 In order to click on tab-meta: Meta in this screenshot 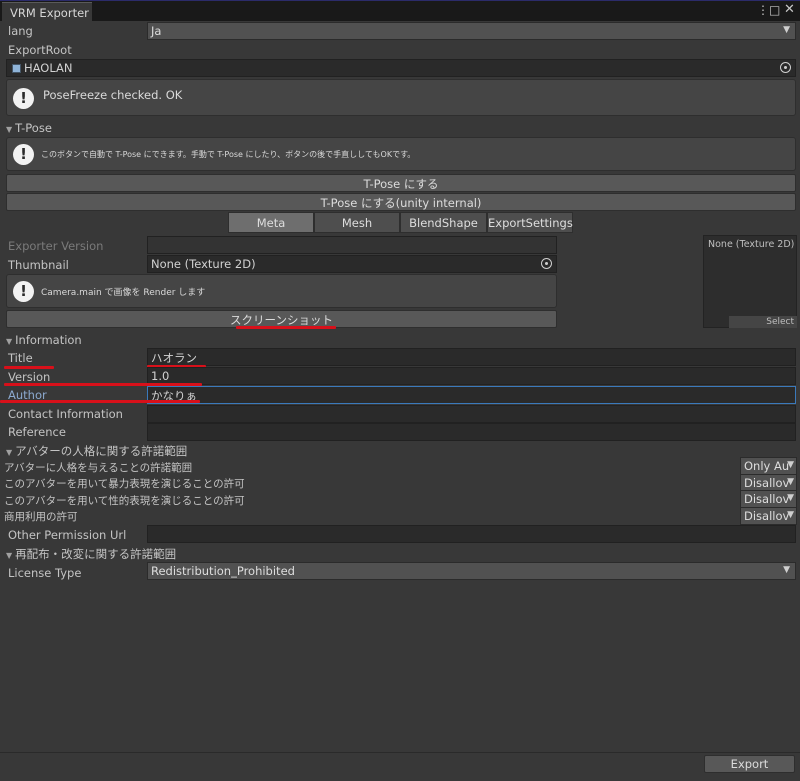, I will do `click(271, 222)`.